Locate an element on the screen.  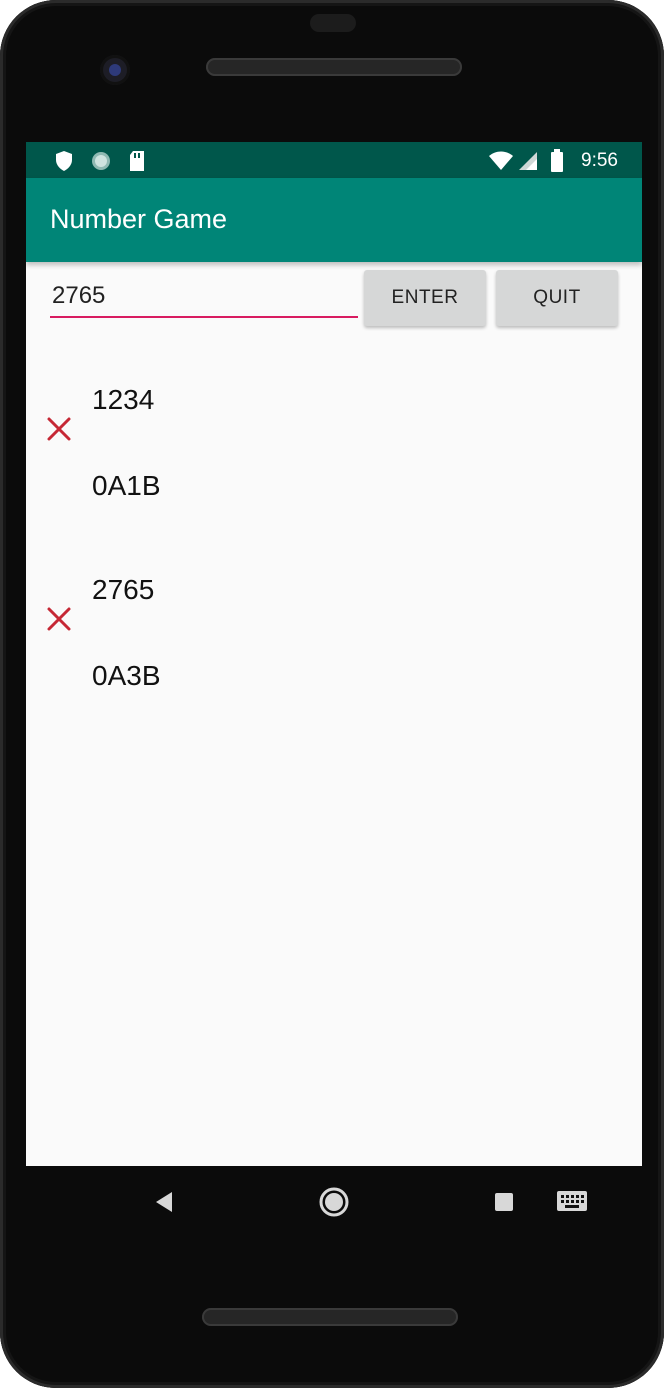
status-time: 9:56 is located at coordinates (599, 160).